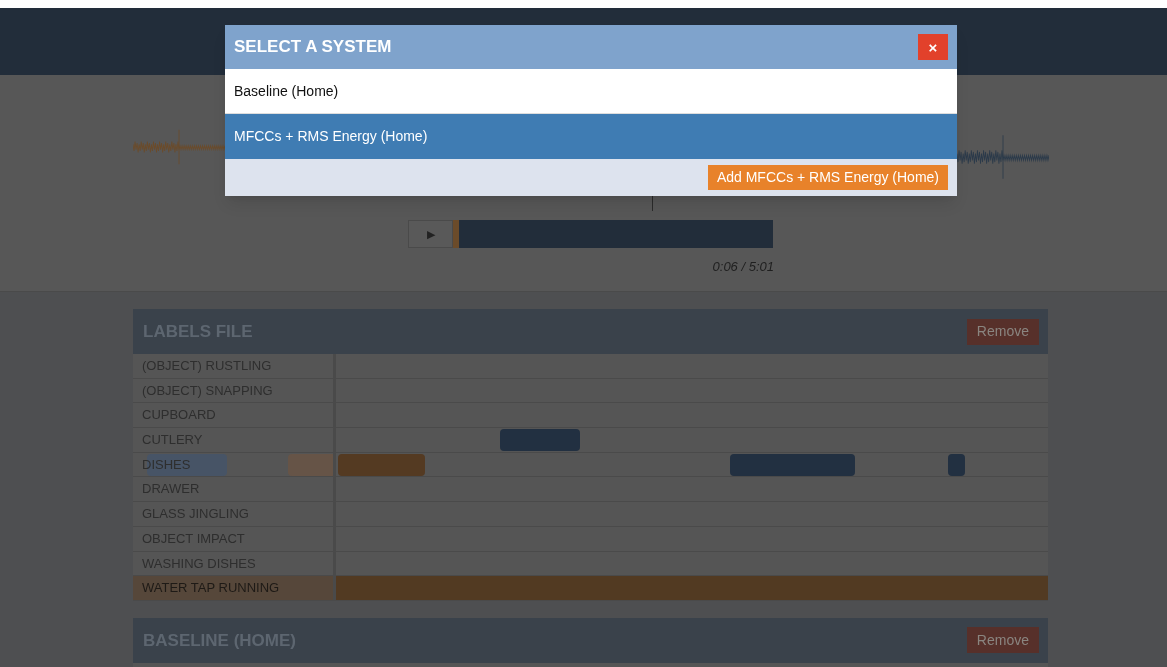  What do you see at coordinates (933, 47) in the screenshot?
I see `close-button: ×` at bounding box center [933, 47].